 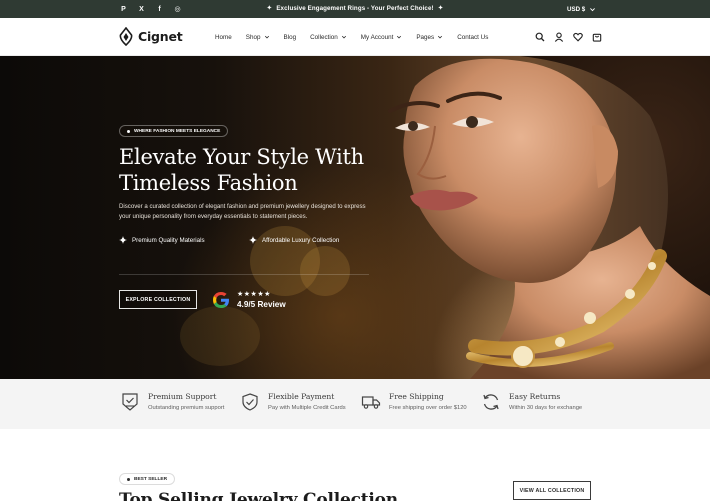 I want to click on explore-collection-button: EXPLORE COLLECTION, so click(x=158, y=299).